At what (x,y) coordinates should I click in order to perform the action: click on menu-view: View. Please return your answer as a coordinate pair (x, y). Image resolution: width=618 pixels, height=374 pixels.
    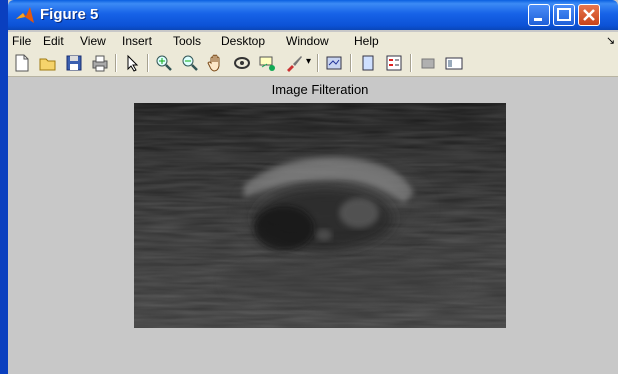
    Looking at the image, I should click on (93, 41).